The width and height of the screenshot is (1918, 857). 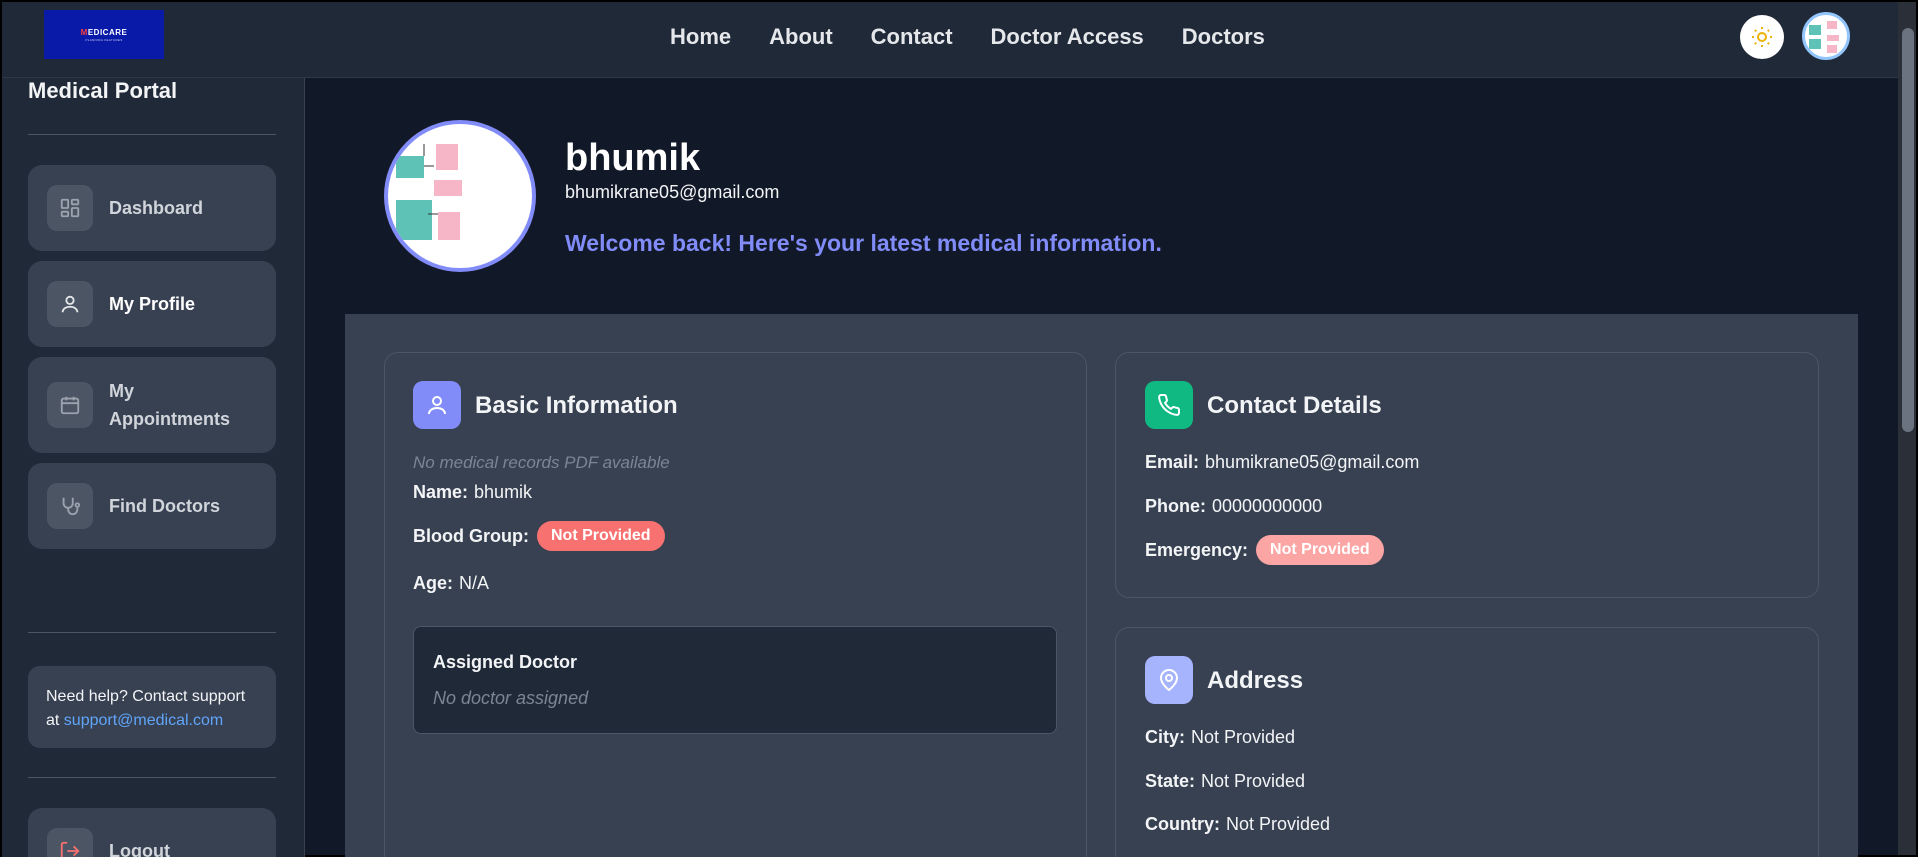 I want to click on country-label: Country:, so click(x=1182, y=824).